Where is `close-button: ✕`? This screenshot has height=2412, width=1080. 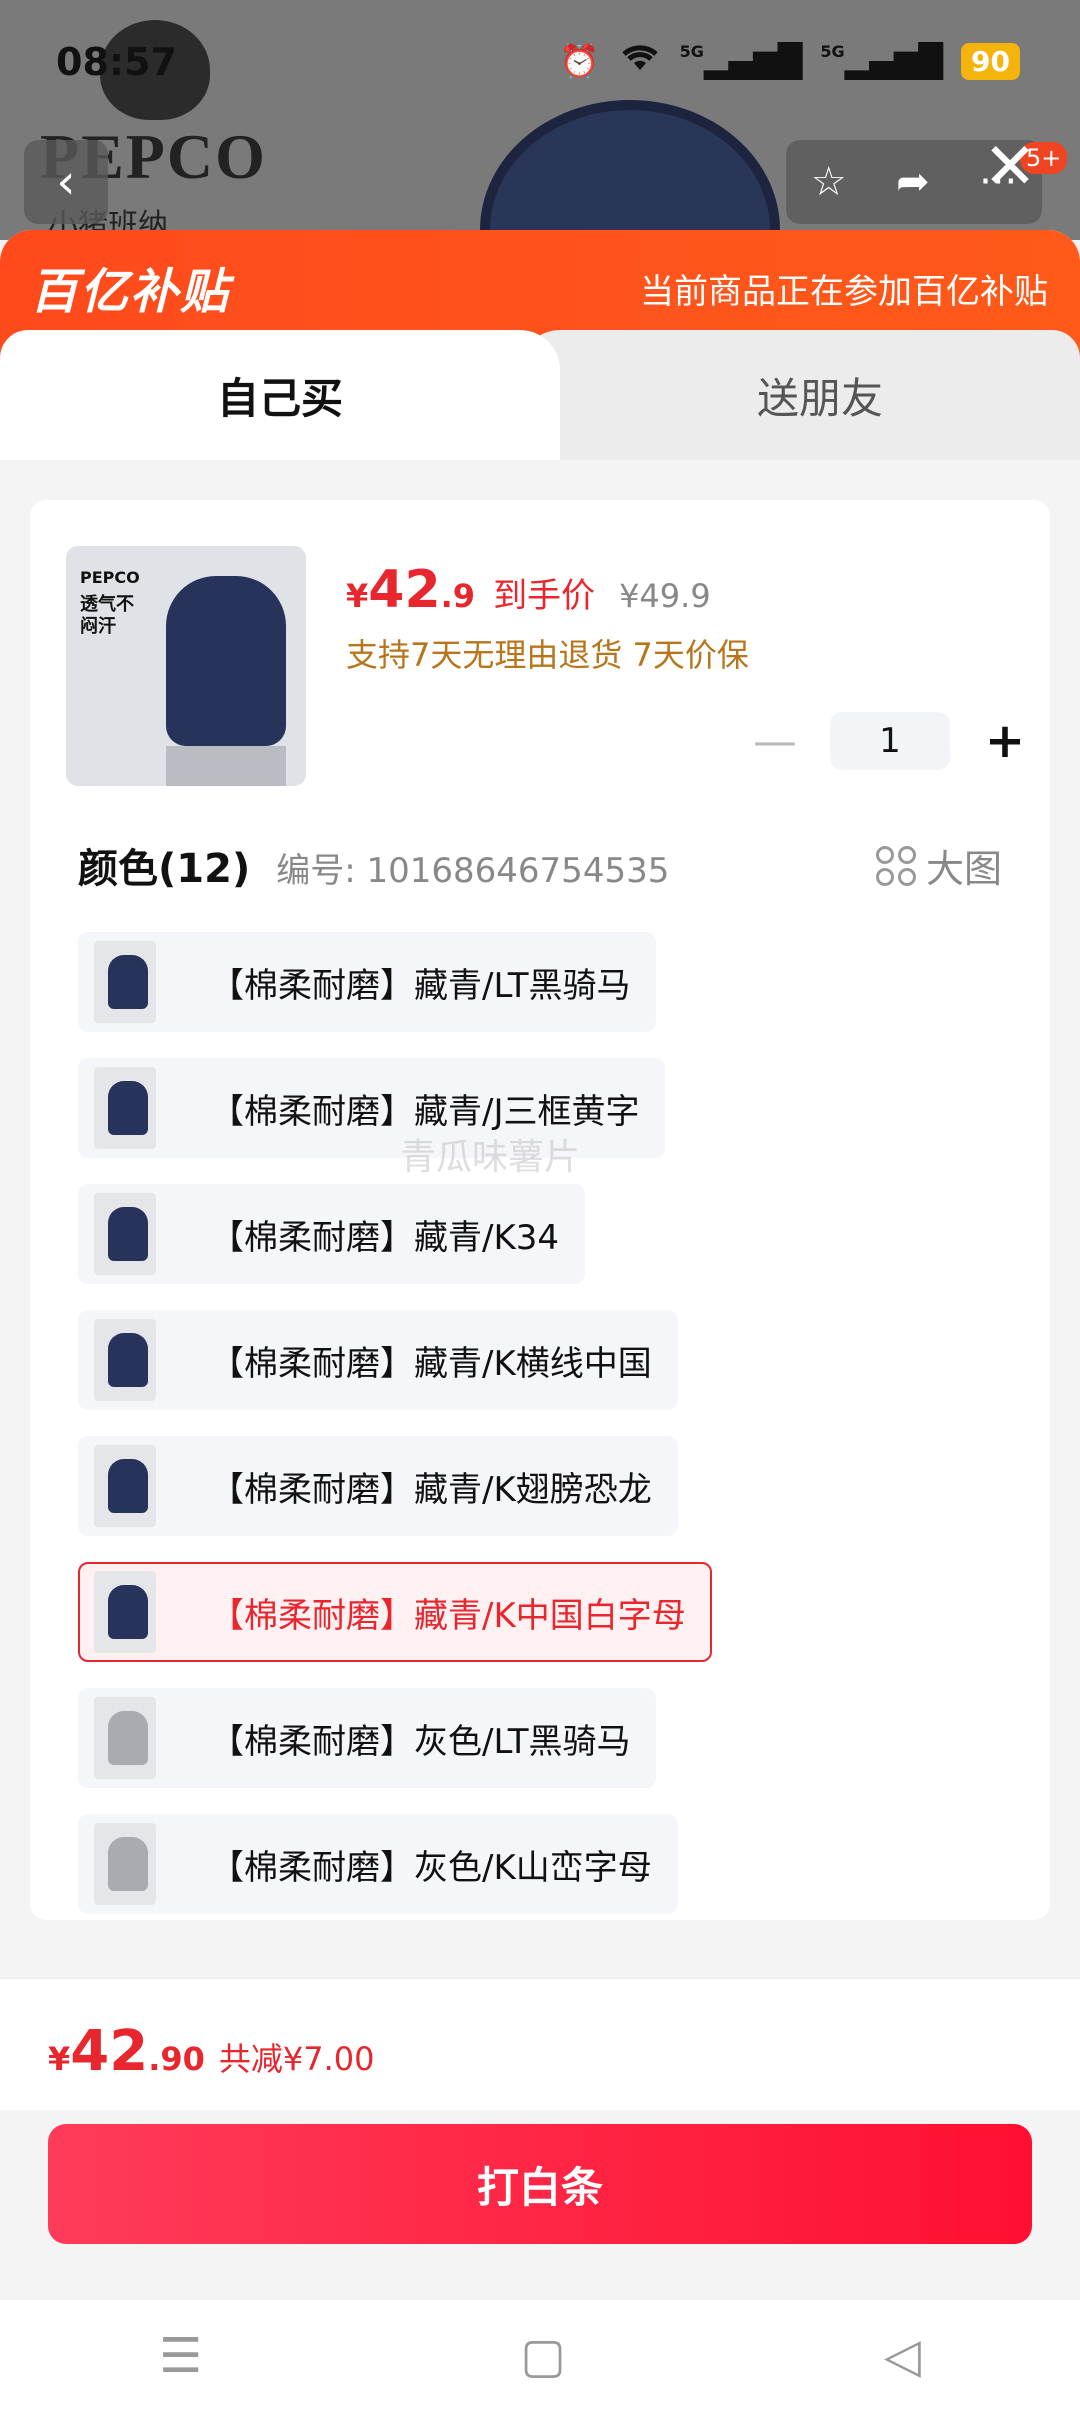
close-button: ✕ is located at coordinates (1010, 167).